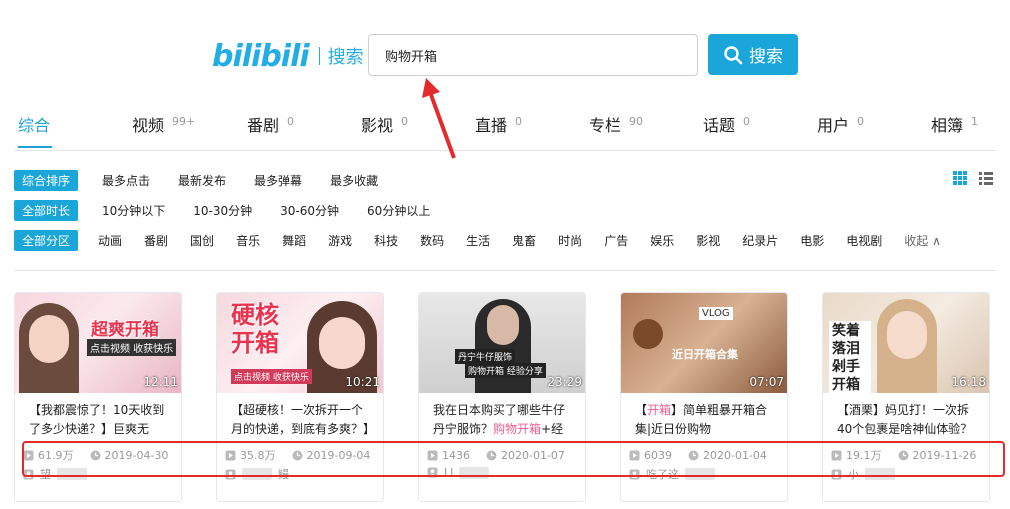 Image resolution: width=1010 pixels, height=509 pixels. I want to click on filter-zone-item: 舞蹈, so click(294, 240).